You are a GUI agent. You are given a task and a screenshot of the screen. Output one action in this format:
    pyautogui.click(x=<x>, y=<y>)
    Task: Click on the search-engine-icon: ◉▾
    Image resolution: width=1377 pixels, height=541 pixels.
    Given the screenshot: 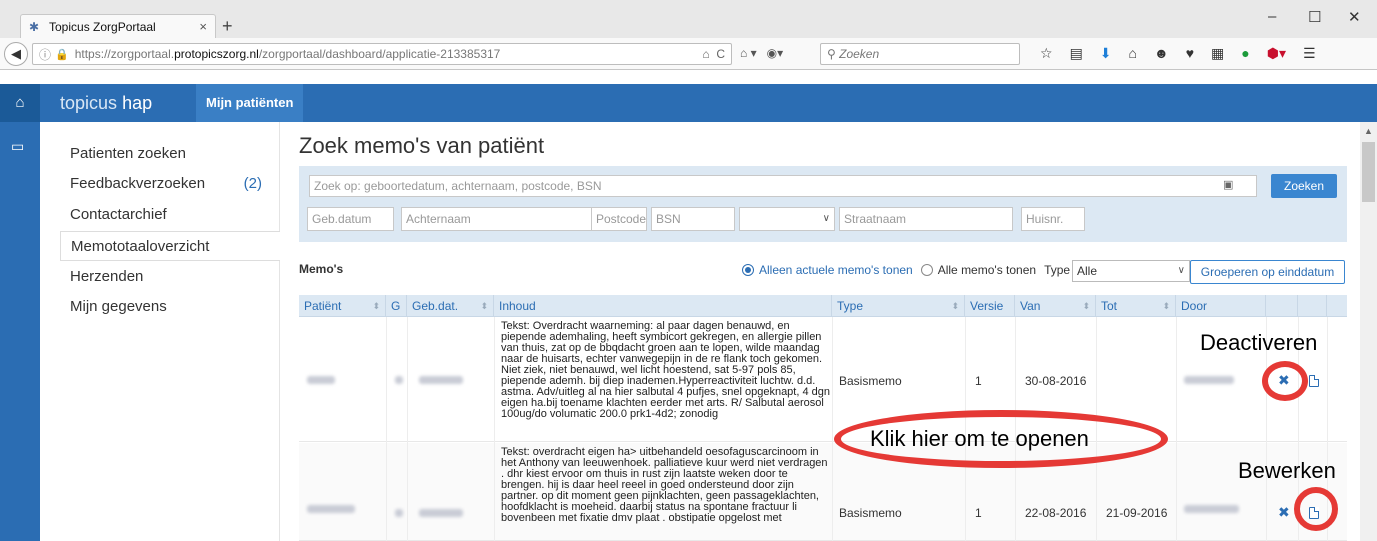 What is the action you would take?
    pyautogui.click(x=775, y=53)
    